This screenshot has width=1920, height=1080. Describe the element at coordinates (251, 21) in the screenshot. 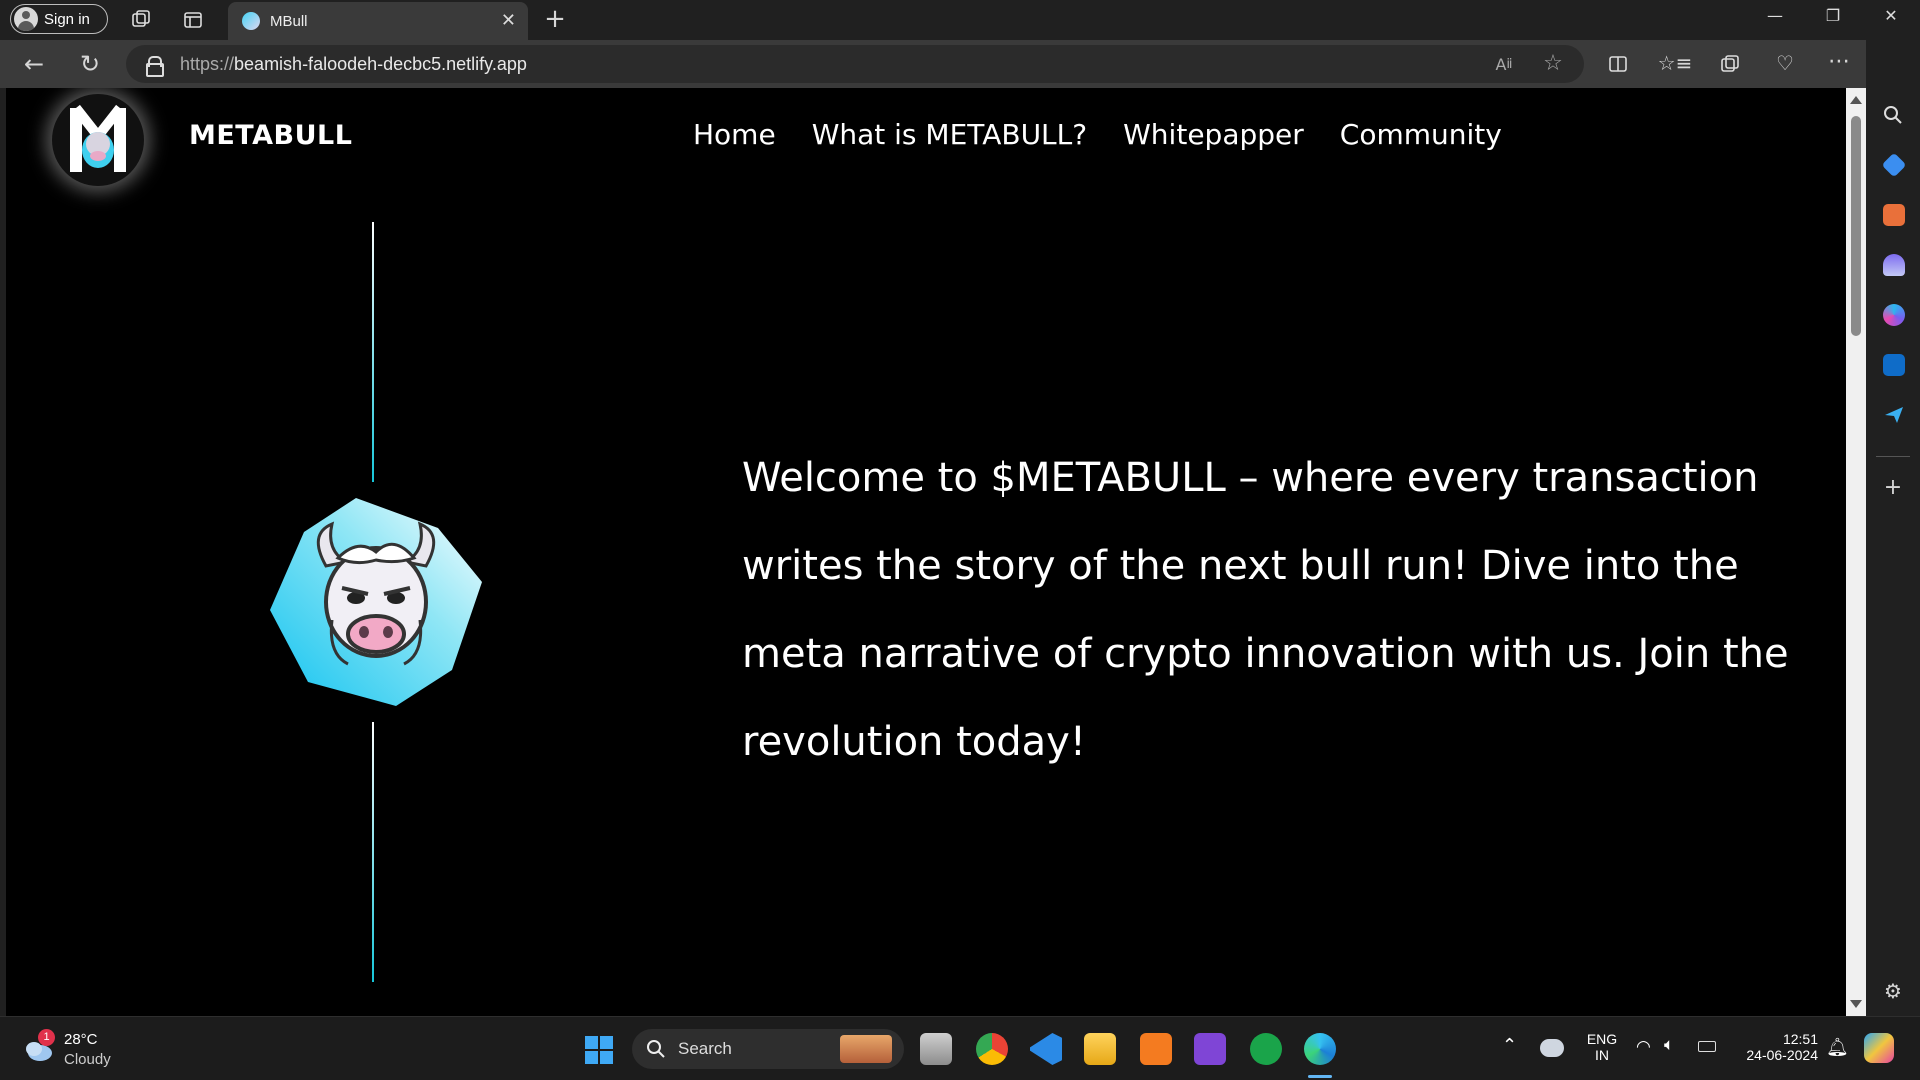

I see `bull-favicon-icon` at that location.